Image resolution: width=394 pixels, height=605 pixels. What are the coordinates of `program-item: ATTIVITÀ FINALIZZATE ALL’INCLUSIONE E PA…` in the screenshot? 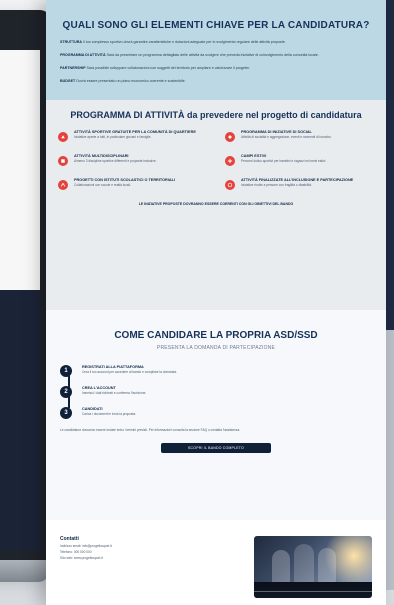 It's located at (299, 184).